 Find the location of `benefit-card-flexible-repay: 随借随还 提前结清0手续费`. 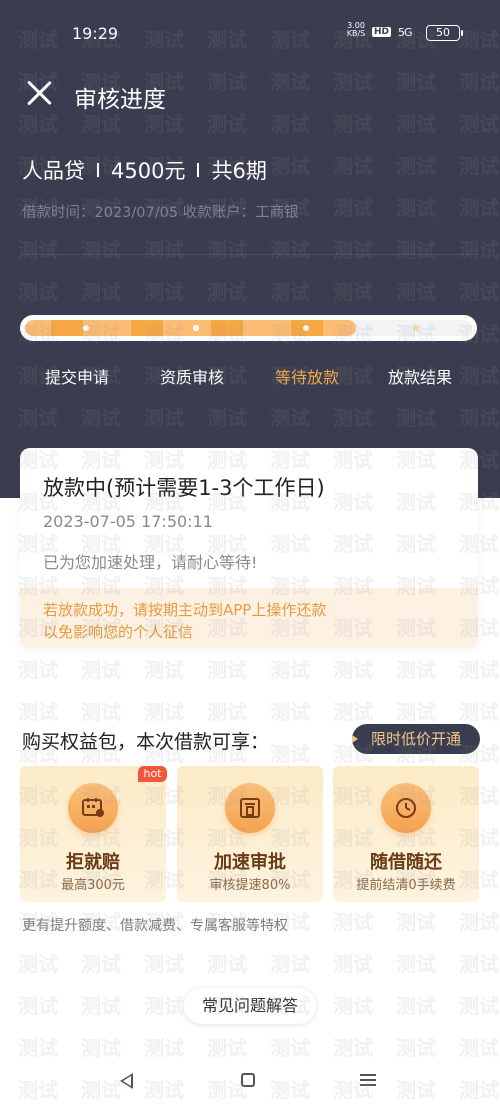

benefit-card-flexible-repay: 随借随还 提前结清0手续费 is located at coordinates (406, 834).